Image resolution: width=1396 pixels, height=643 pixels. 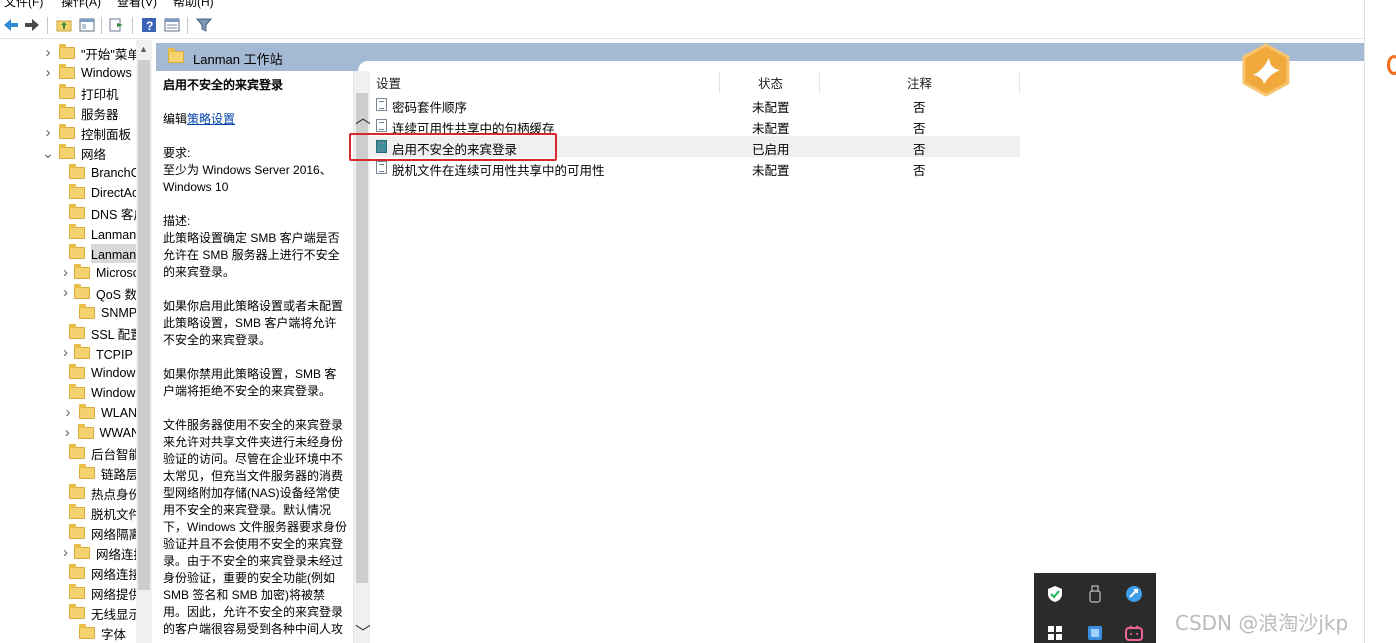 I want to click on tree-item: 网络连接, so click(x=70, y=573).